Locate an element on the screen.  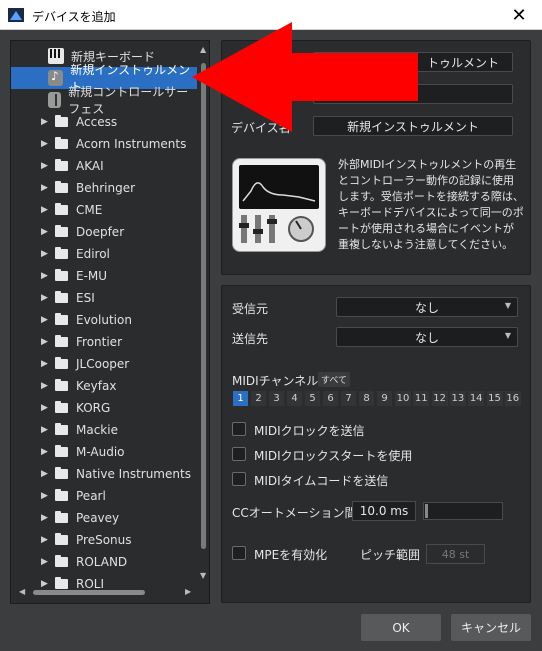
tree-folder-item: ▶ Behringer is located at coordinates (104, 188).